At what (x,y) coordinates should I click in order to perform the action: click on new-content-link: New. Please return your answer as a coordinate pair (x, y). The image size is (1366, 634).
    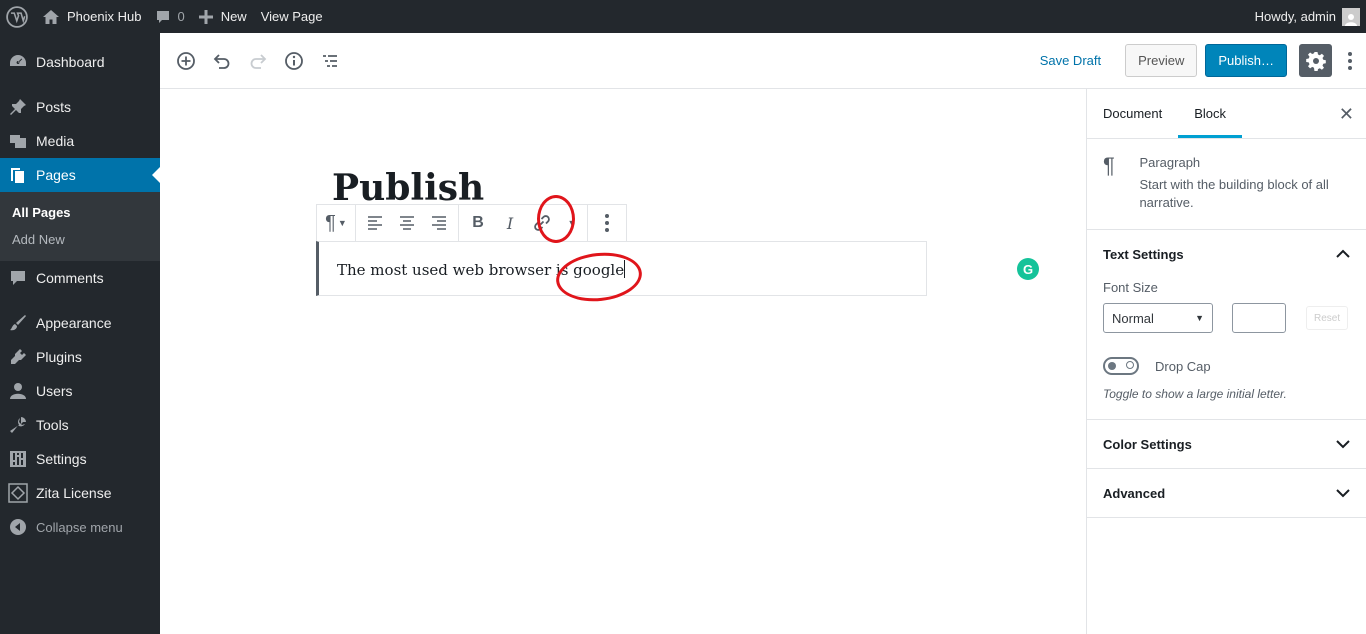
    Looking at the image, I should click on (223, 16).